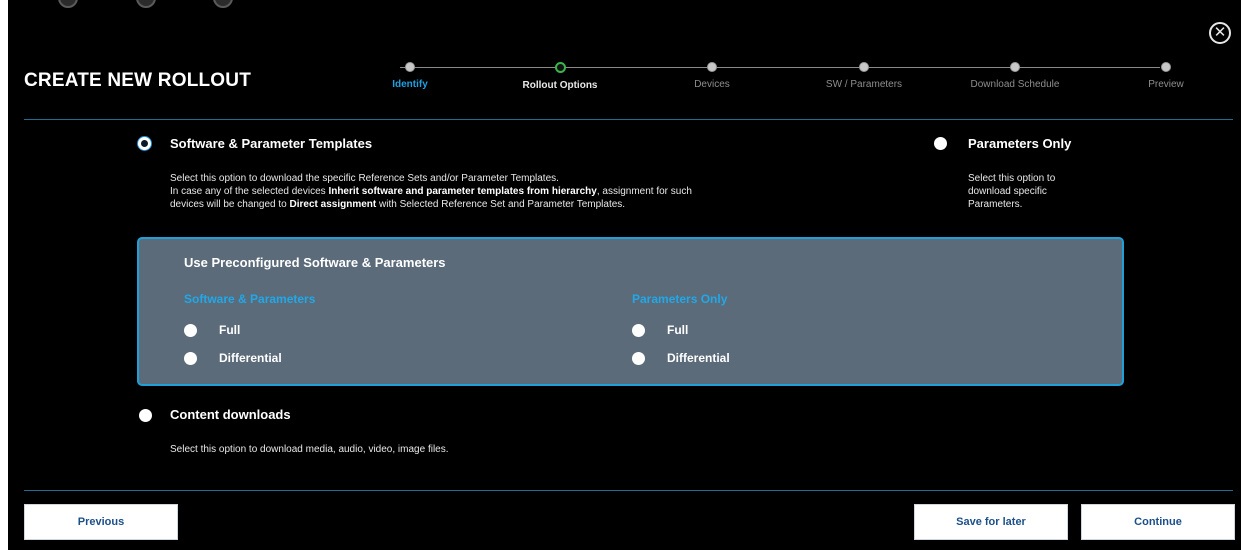  What do you see at coordinates (638, 330) in the screenshot?
I see `params-full-radio` at bounding box center [638, 330].